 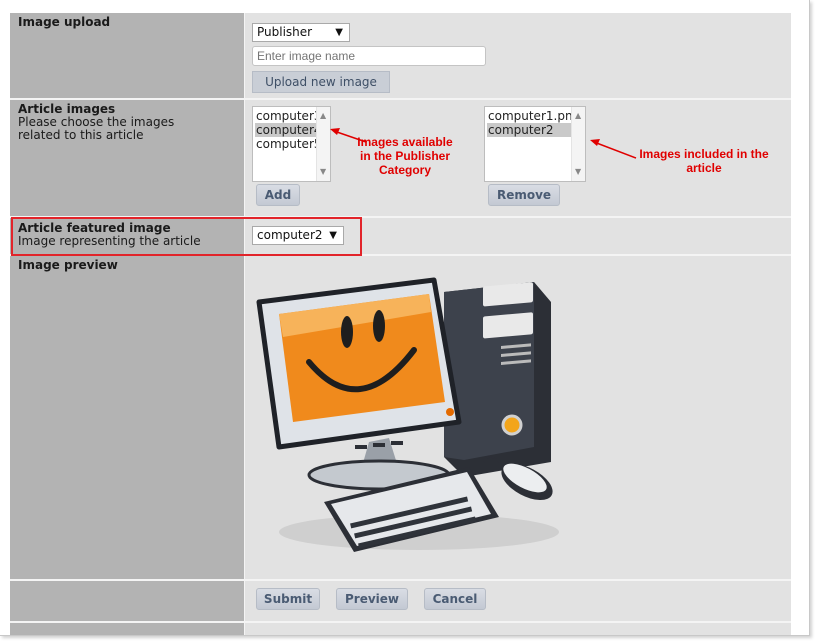 I want to click on footer-label-cell, so click(x=127, y=629).